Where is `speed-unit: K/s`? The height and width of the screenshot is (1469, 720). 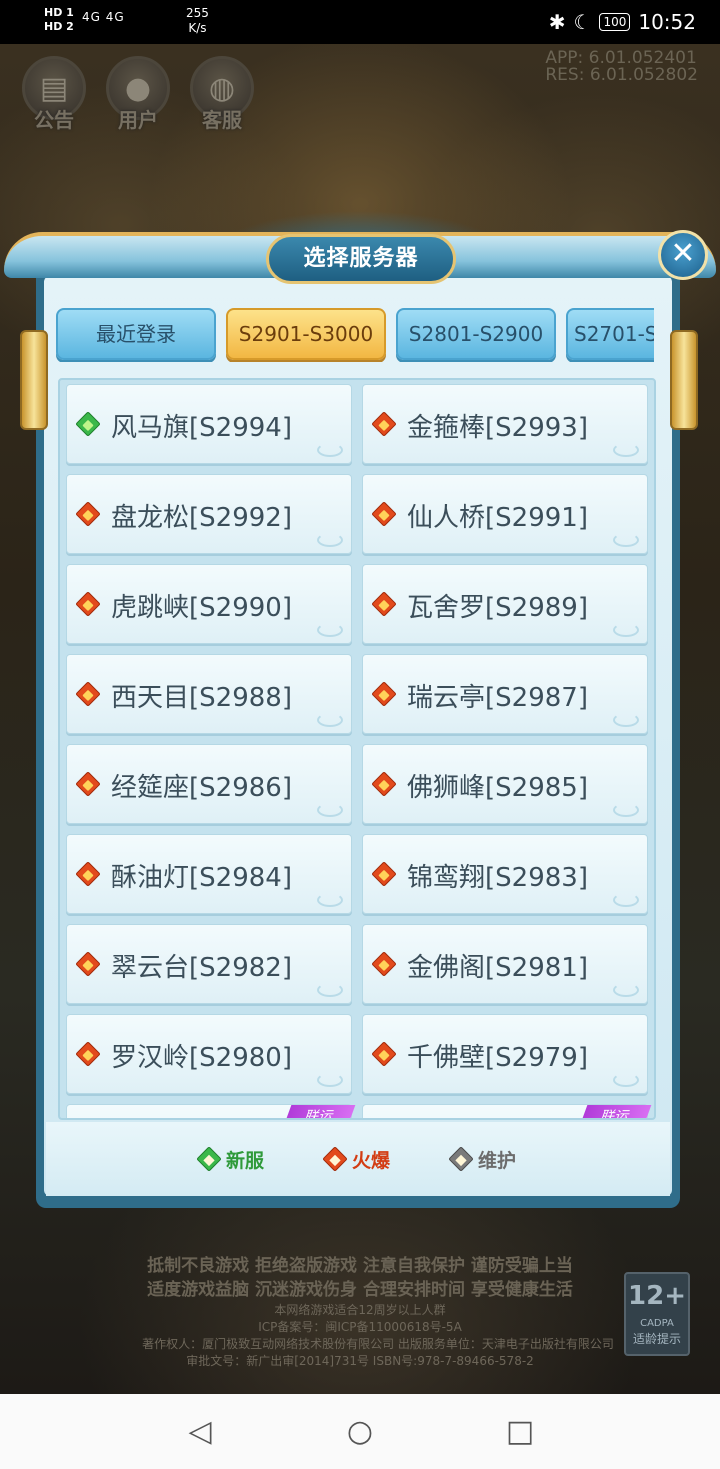 speed-unit: K/s is located at coordinates (197, 28).